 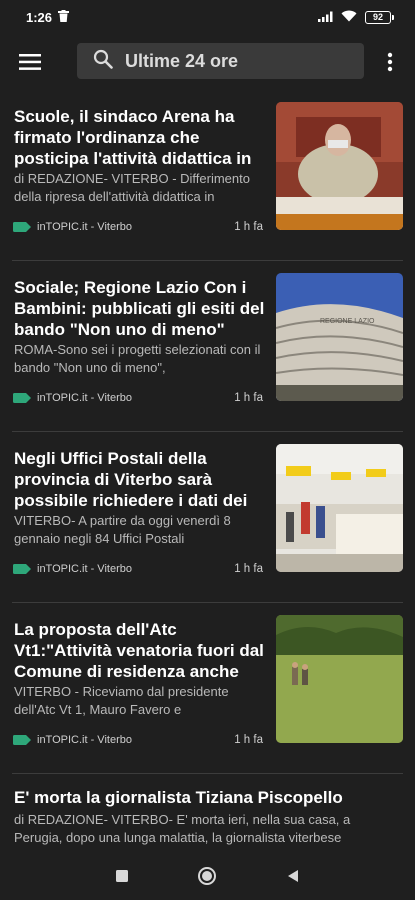 What do you see at coordinates (182, 60) in the screenshot?
I see `search-query: Ultime 24 ore` at bounding box center [182, 60].